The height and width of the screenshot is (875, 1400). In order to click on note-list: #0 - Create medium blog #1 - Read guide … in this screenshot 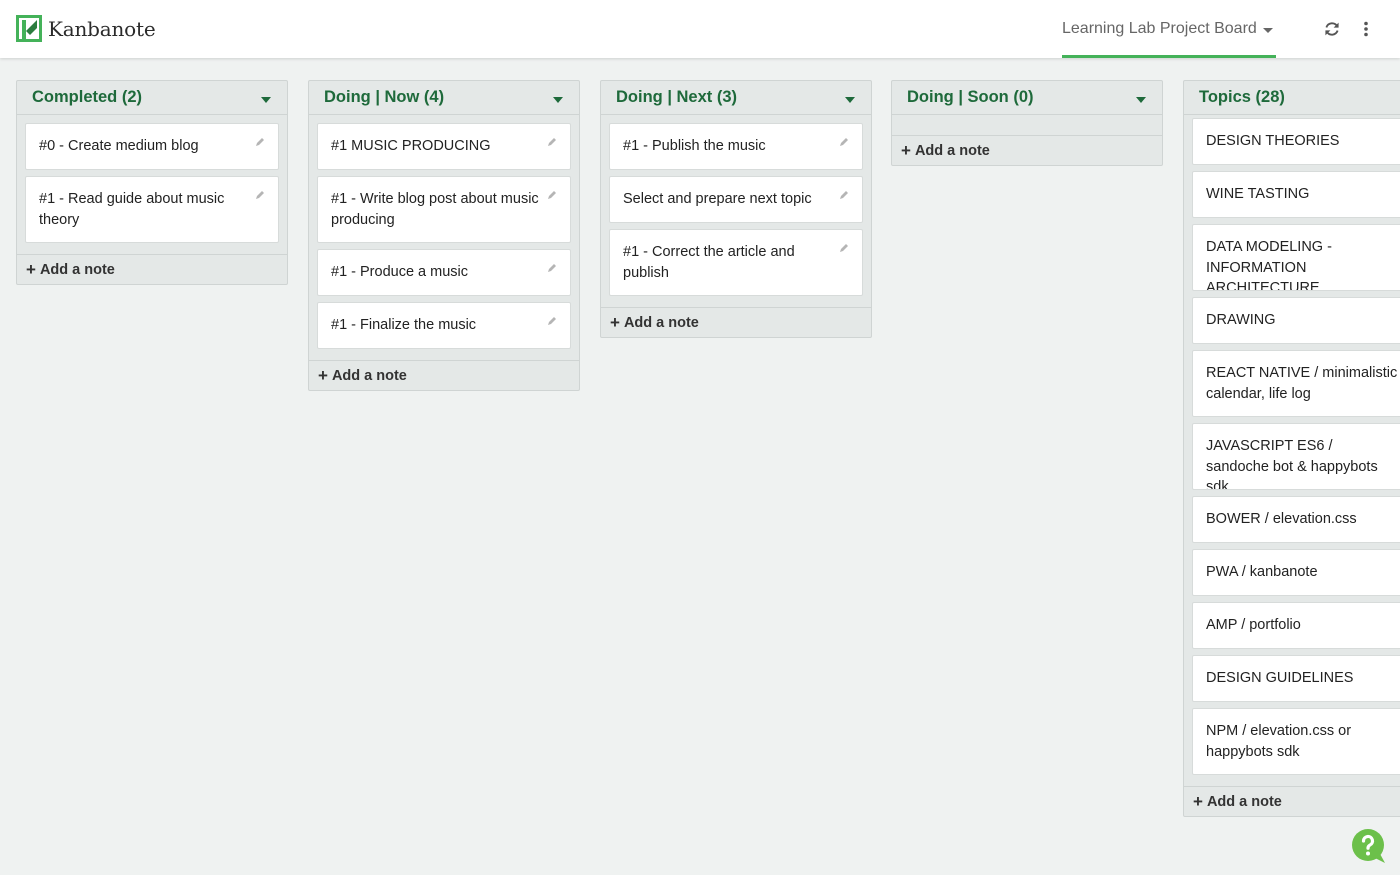, I will do `click(152, 179)`.